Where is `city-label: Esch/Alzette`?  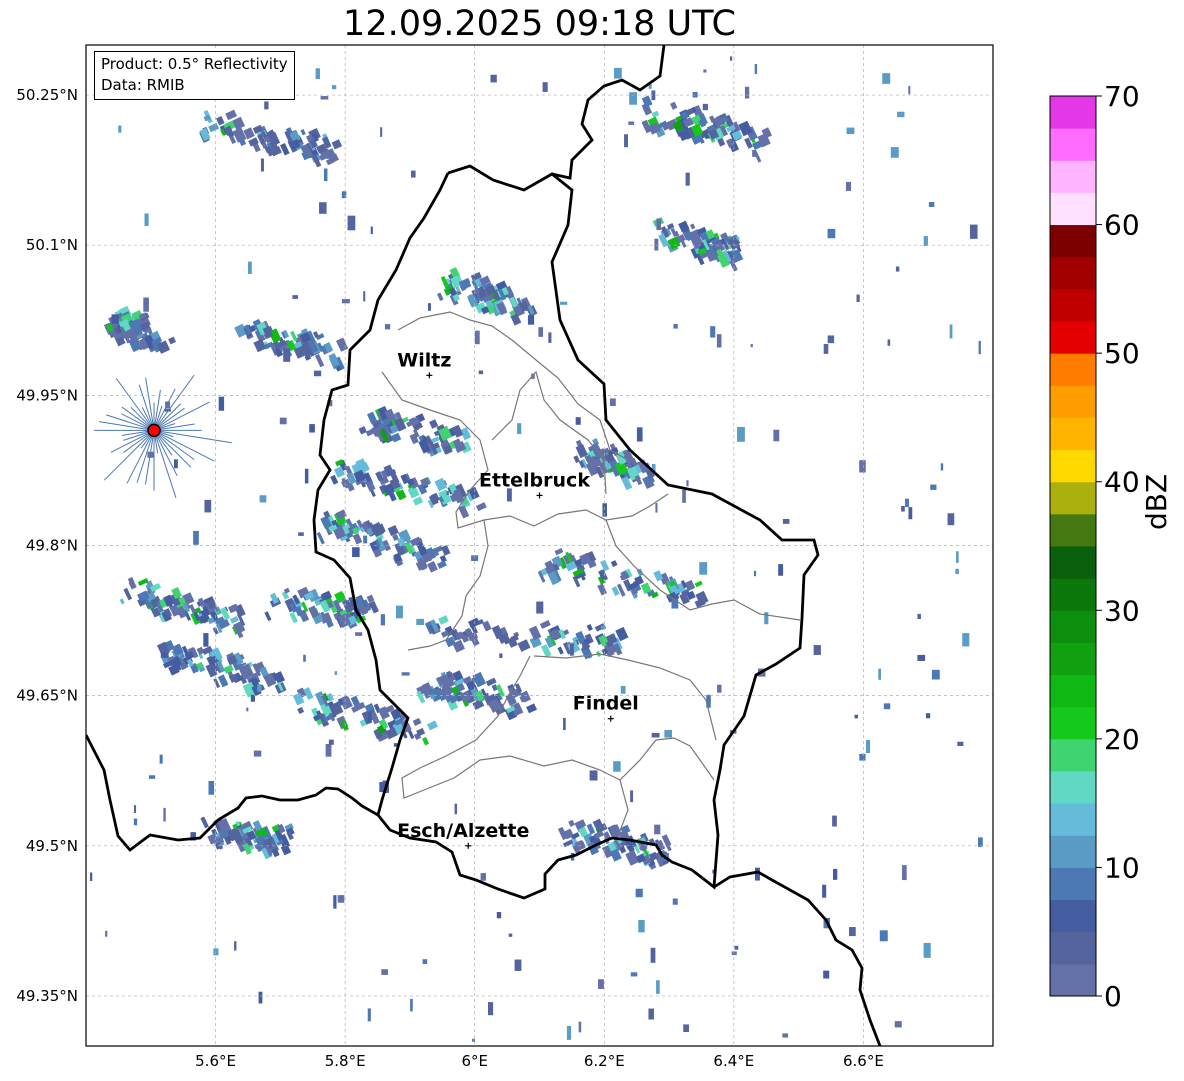 city-label: Esch/Alzette is located at coordinates (463, 831).